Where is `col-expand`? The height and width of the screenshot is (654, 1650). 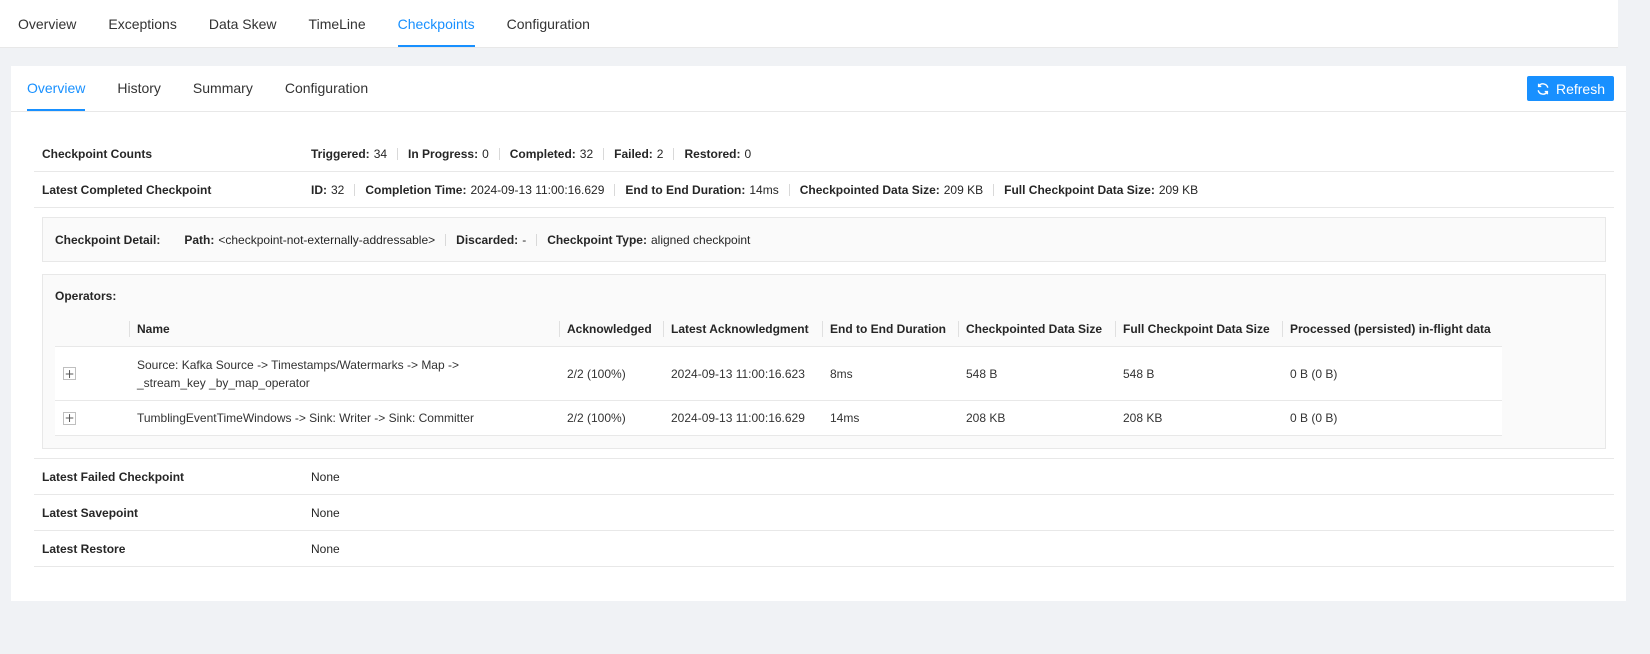
col-expand is located at coordinates (92, 329).